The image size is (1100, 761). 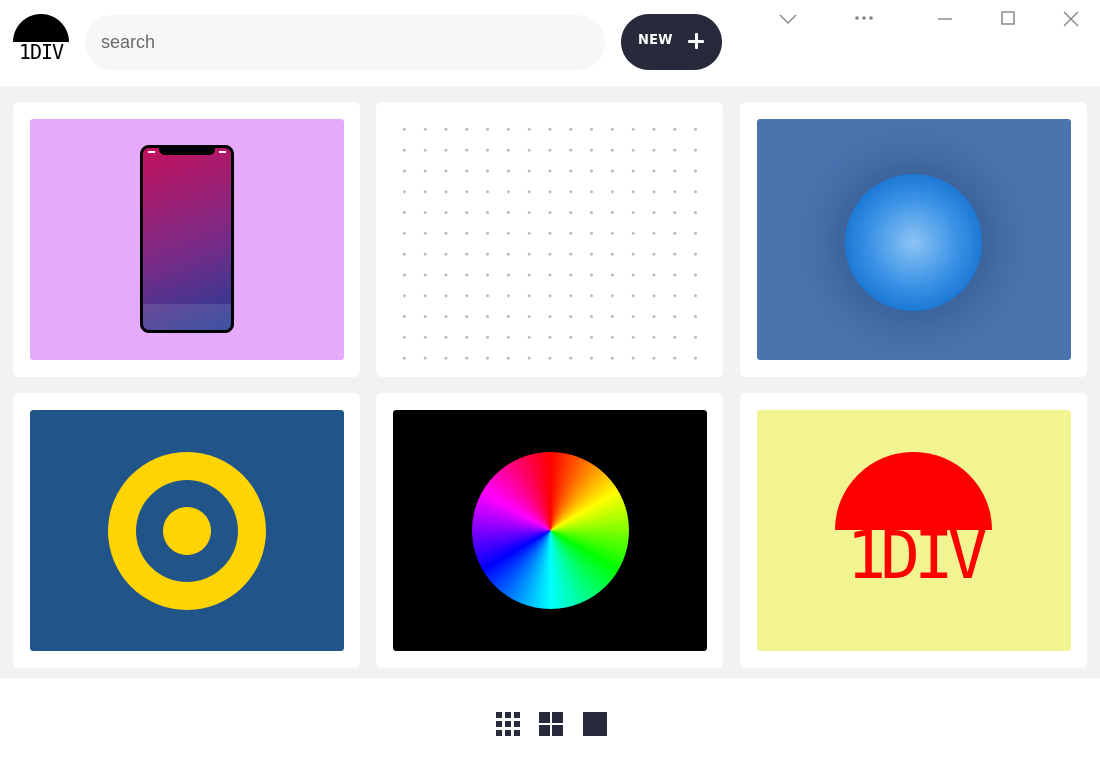 I want to click on 1div-logo-thumbnail: 1DIV, so click(x=914, y=530).